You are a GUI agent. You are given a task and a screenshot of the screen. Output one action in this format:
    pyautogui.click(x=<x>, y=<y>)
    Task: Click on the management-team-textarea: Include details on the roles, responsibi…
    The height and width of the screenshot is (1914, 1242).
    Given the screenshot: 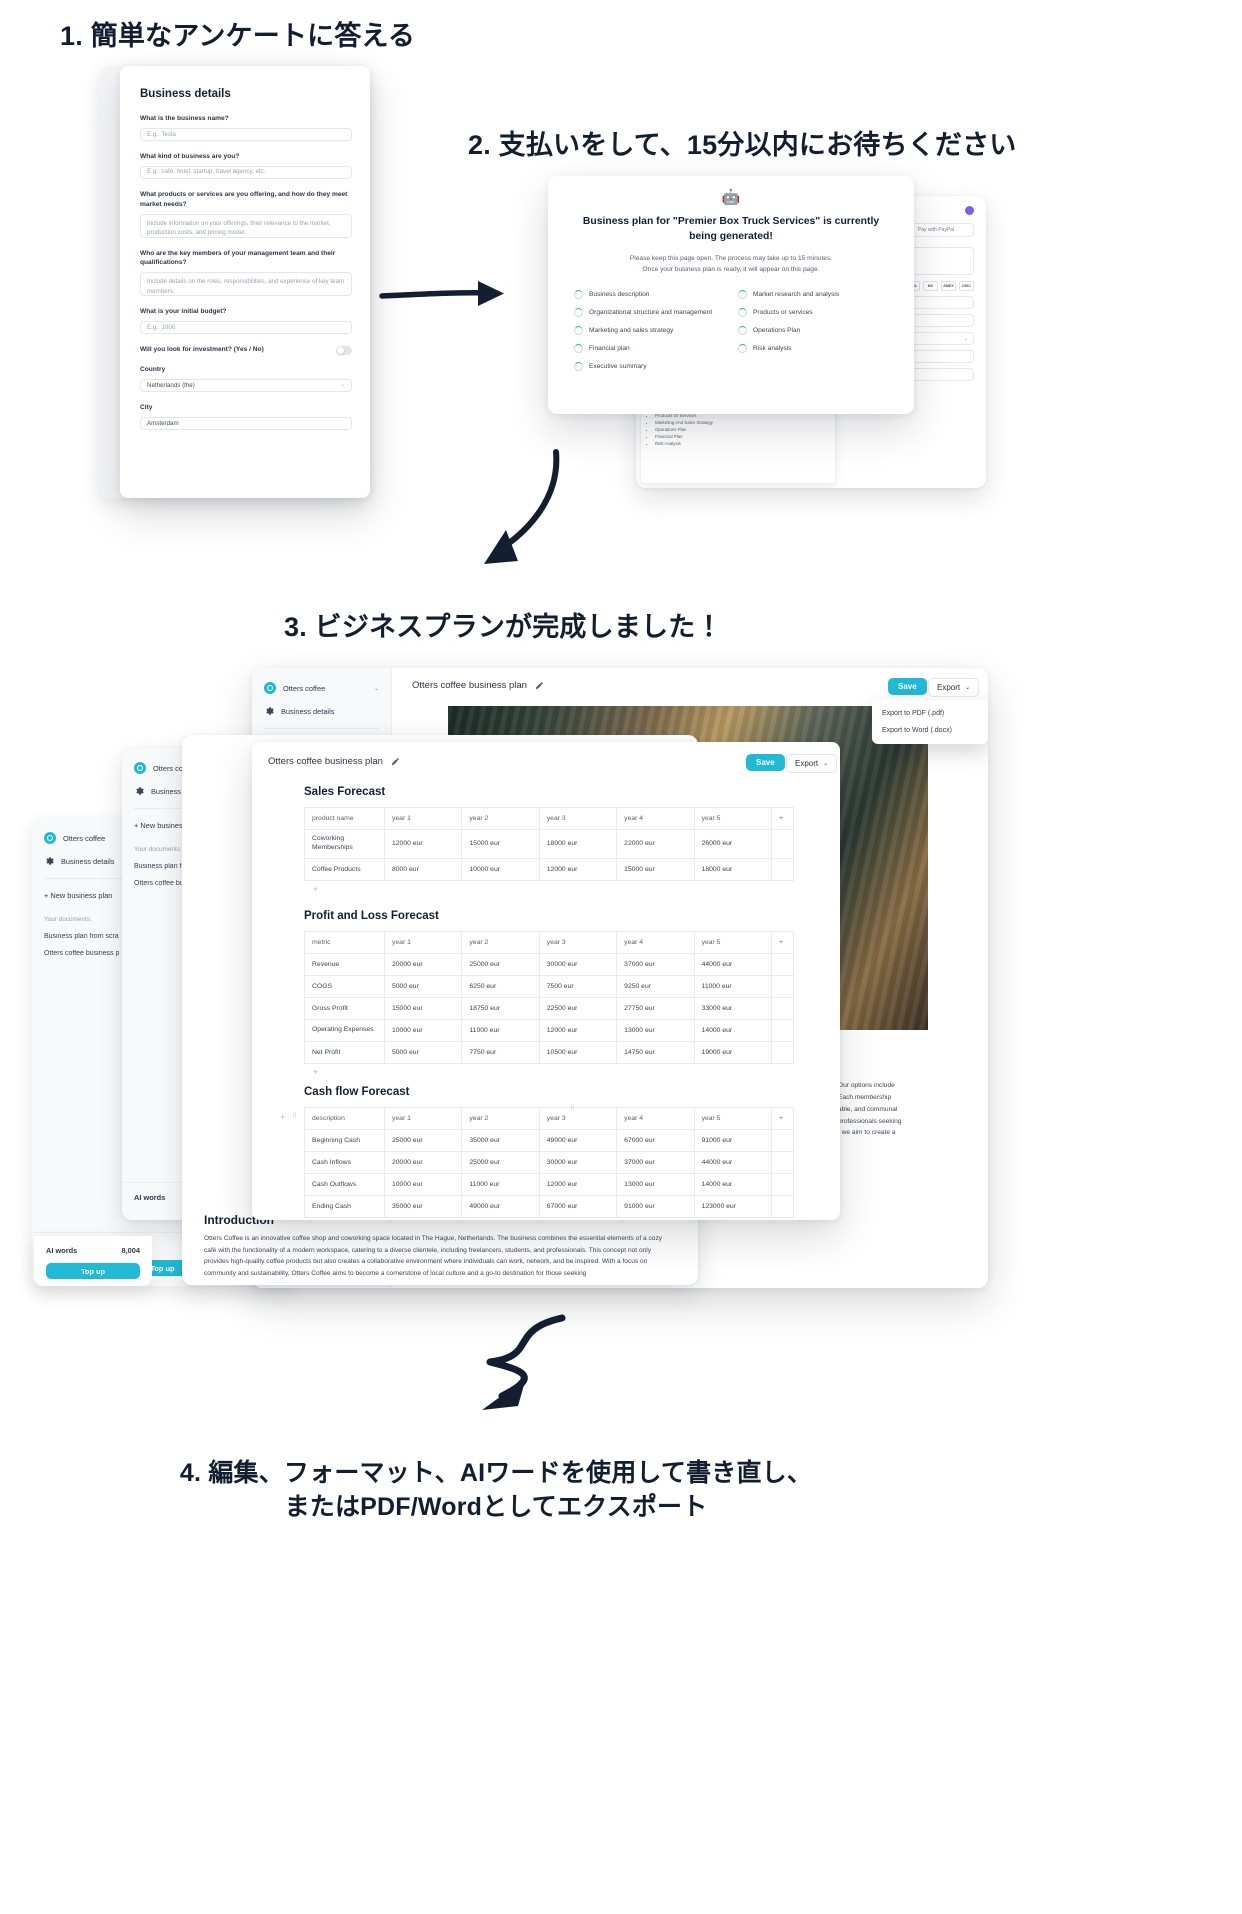 What is the action you would take?
    pyautogui.click(x=246, y=284)
    